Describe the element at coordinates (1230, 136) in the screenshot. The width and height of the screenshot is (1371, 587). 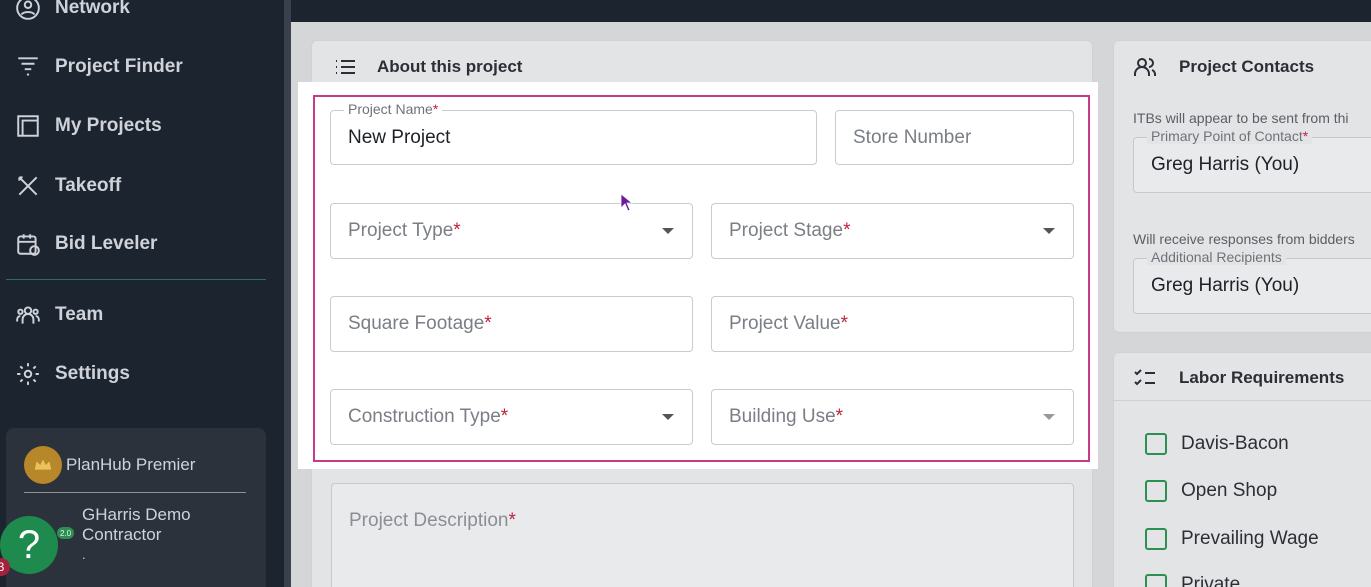
I see `primary-contact-label: Primary Point of Contact*` at that location.